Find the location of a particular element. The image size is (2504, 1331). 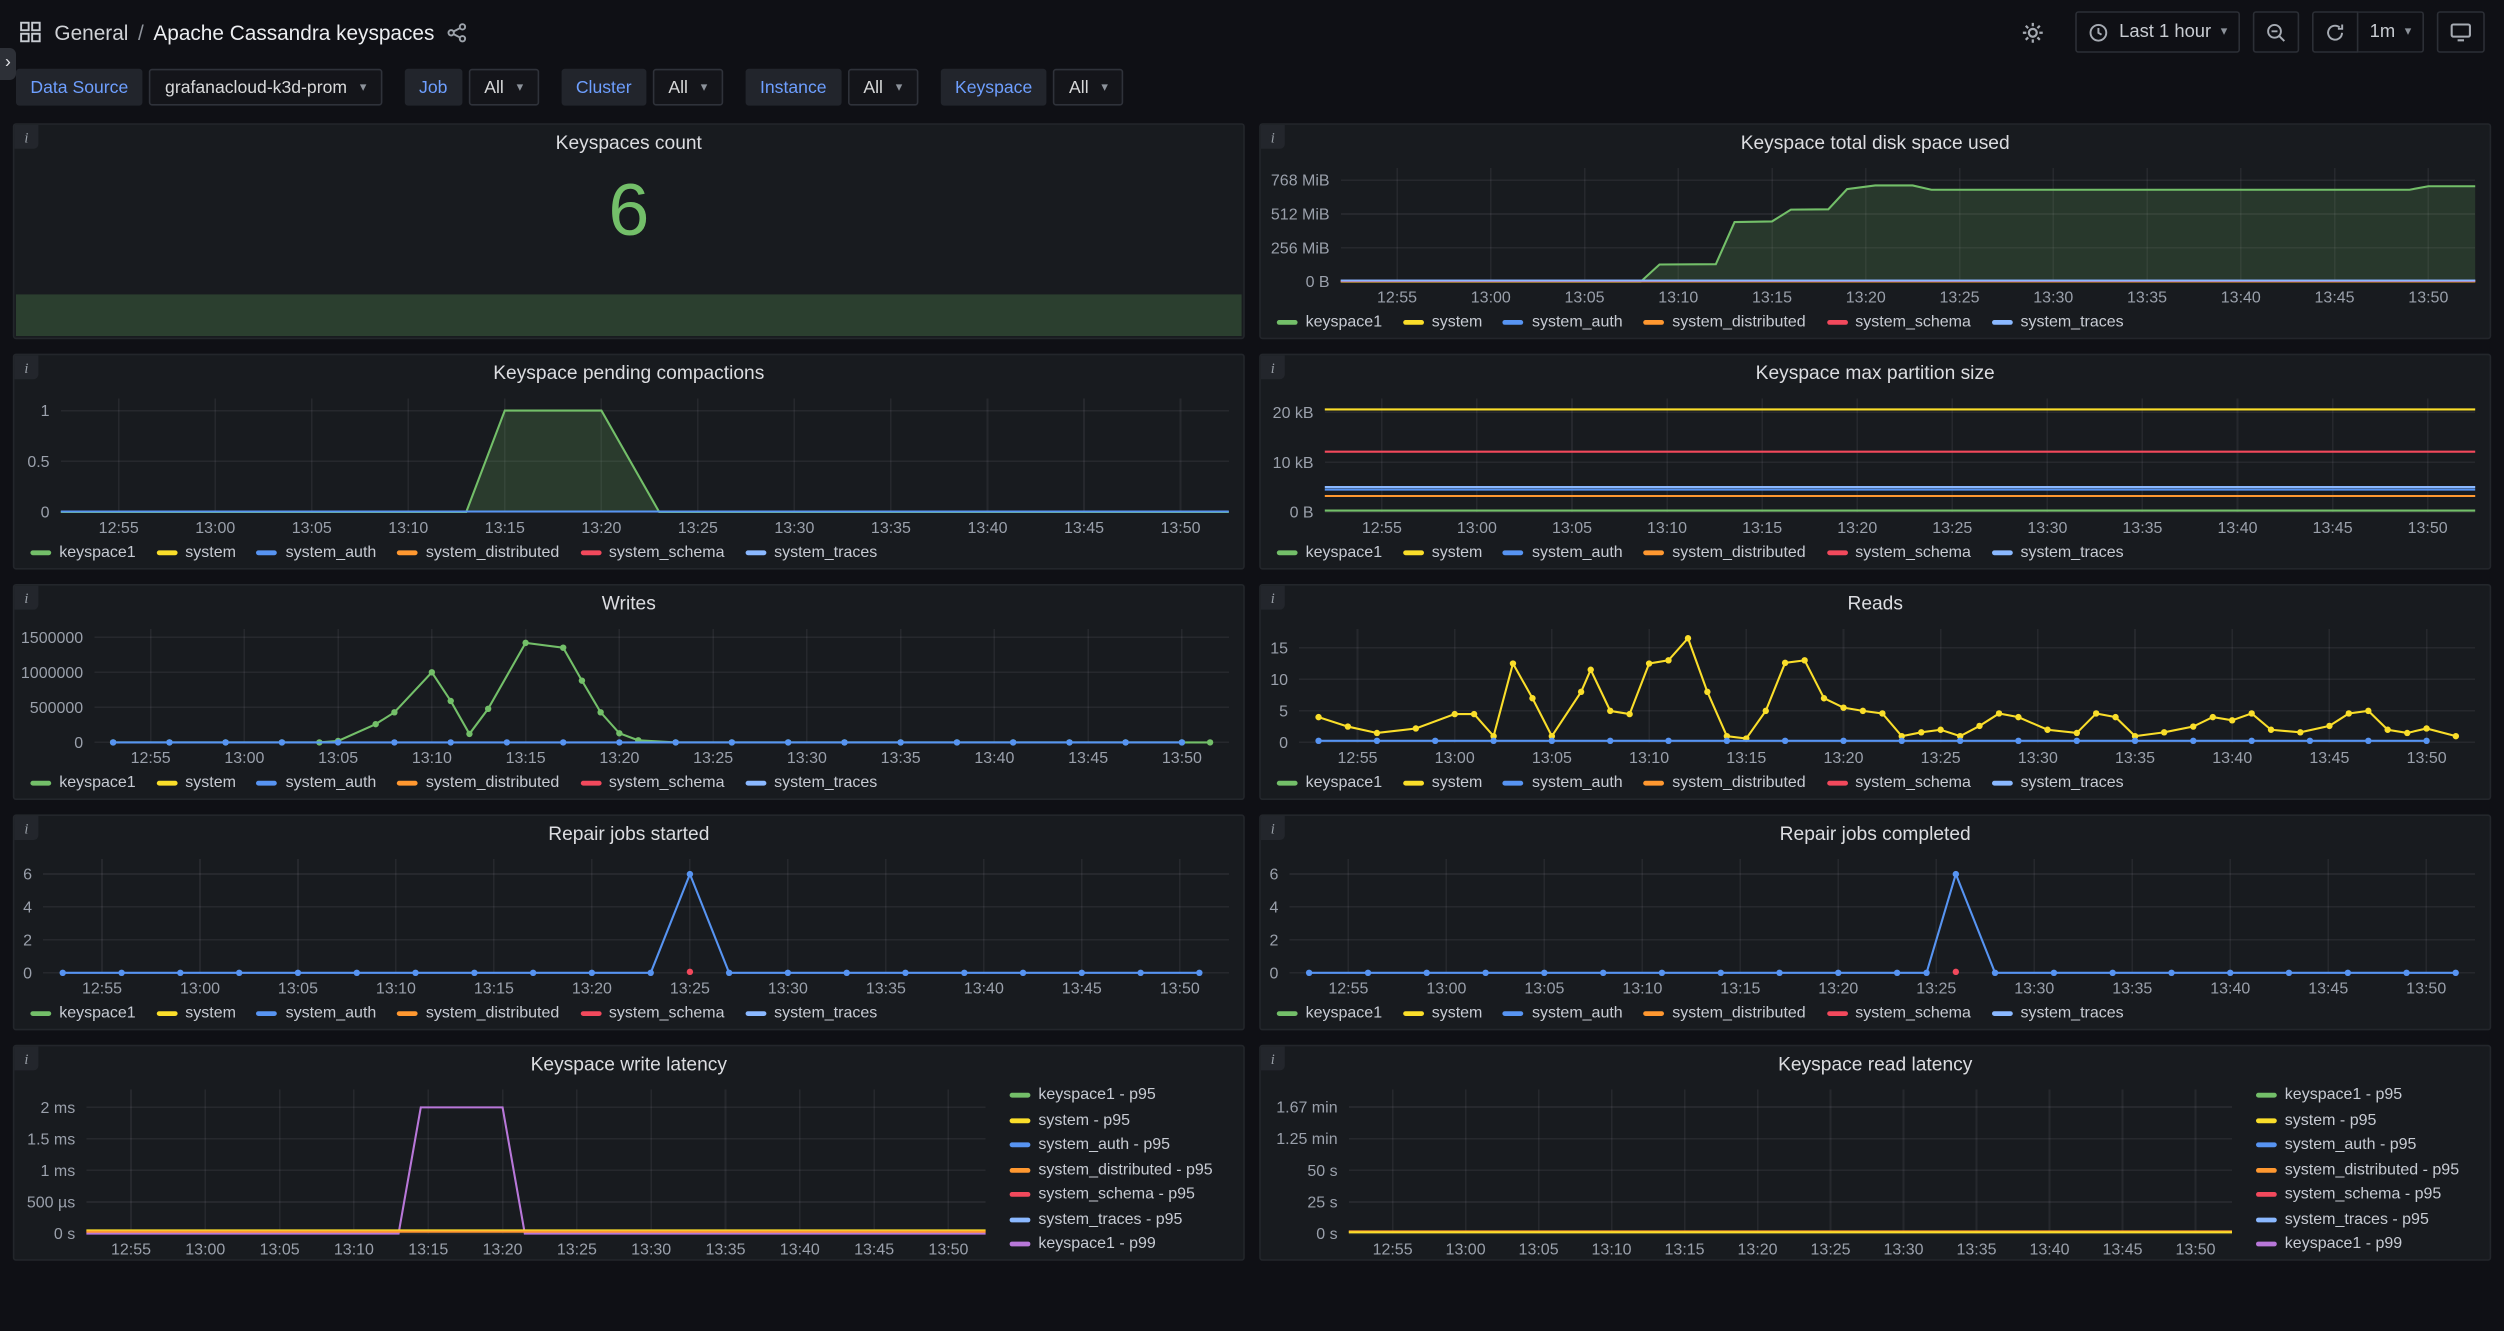

dashboards-grid-icon is located at coordinates (30, 32).